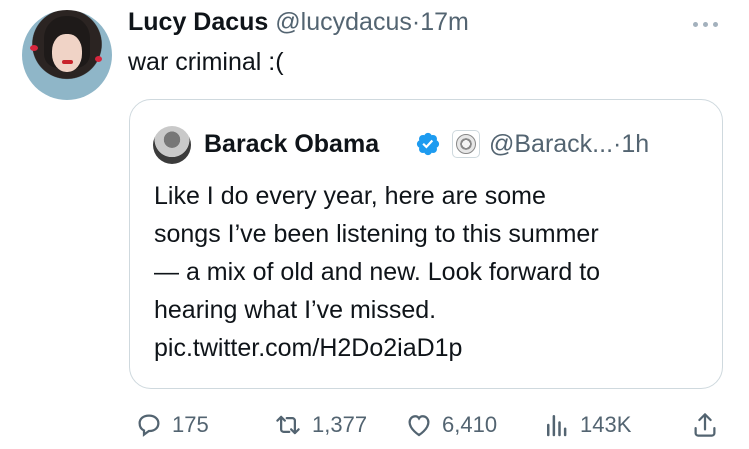 This screenshot has width=749, height=449. Describe the element at coordinates (376, 234) in the screenshot. I see `quoted-text-line: songs I’ve been listening to this summer` at that location.